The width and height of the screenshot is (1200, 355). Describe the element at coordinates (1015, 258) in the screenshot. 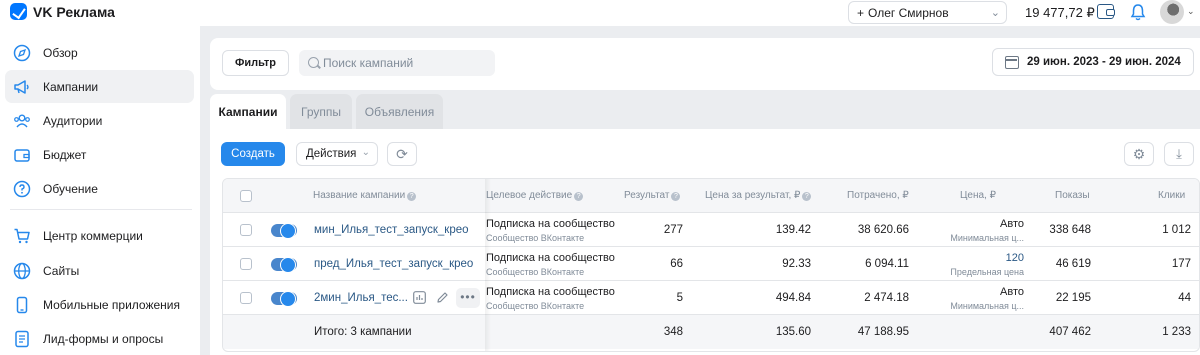

I see `price-limit-link: 120` at that location.